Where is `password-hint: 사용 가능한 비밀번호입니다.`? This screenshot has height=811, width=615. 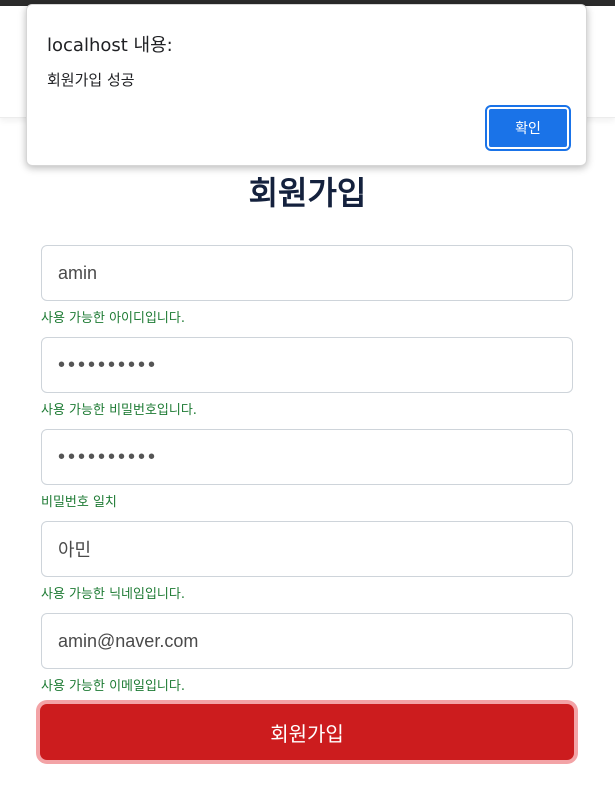 password-hint: 사용 가능한 비밀번호입니다. is located at coordinates (119, 410).